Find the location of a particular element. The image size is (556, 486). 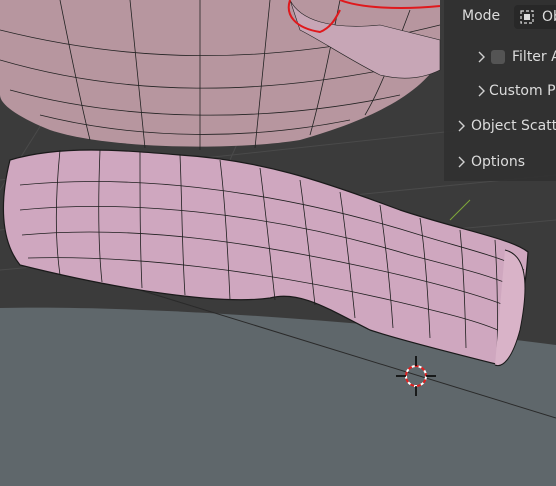

panel-options: Options is located at coordinates (489, 162).